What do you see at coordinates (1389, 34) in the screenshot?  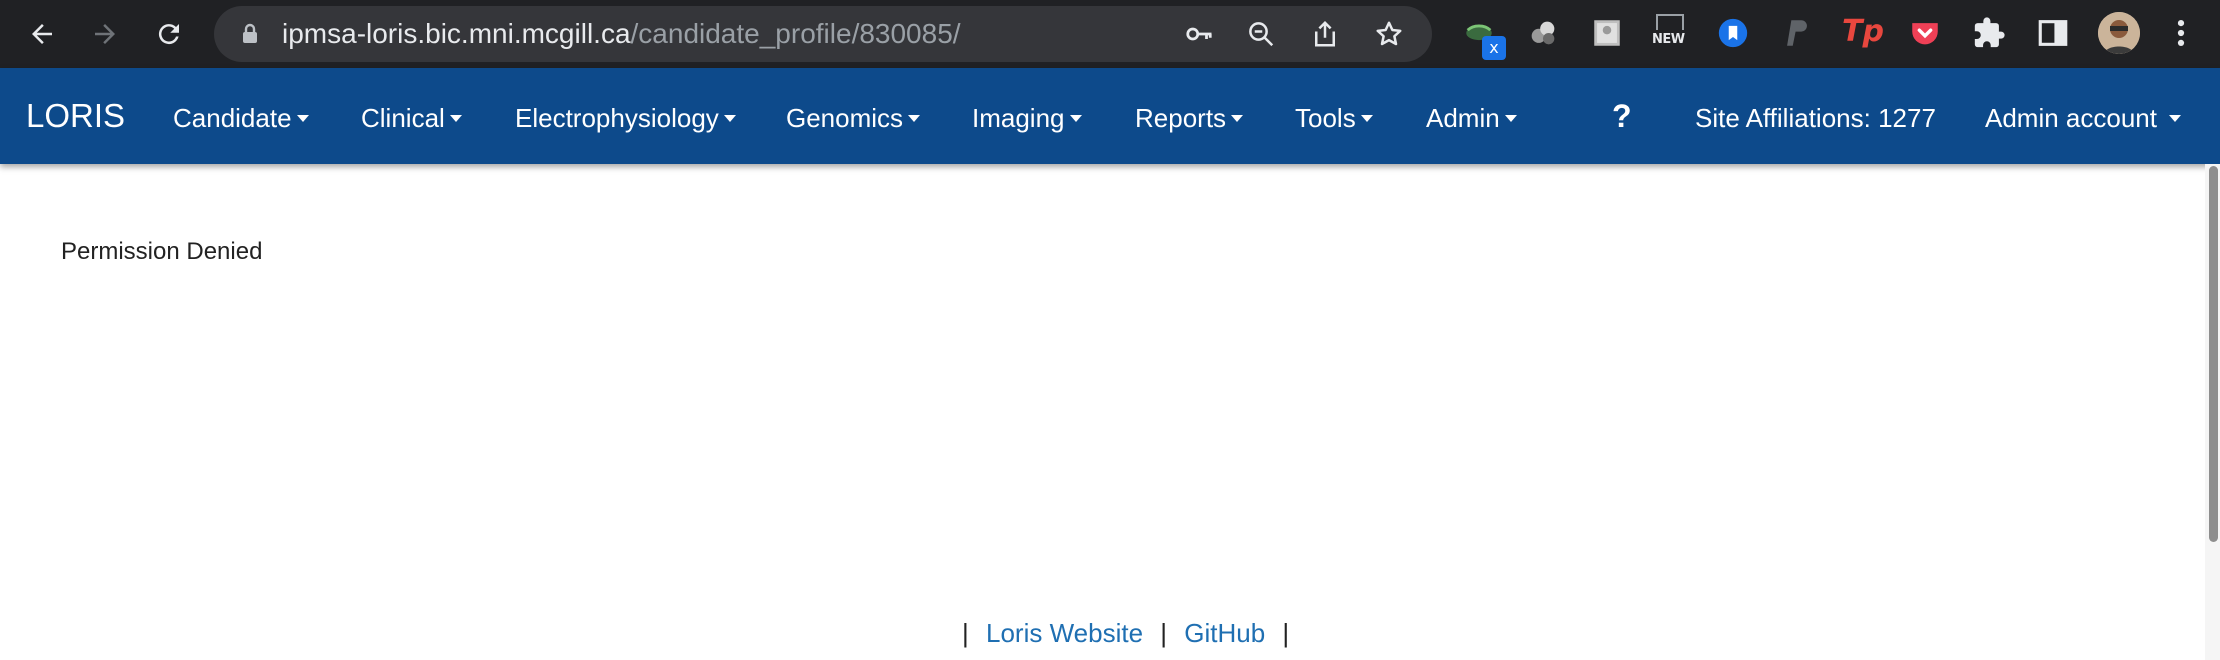 I see `star-icon` at bounding box center [1389, 34].